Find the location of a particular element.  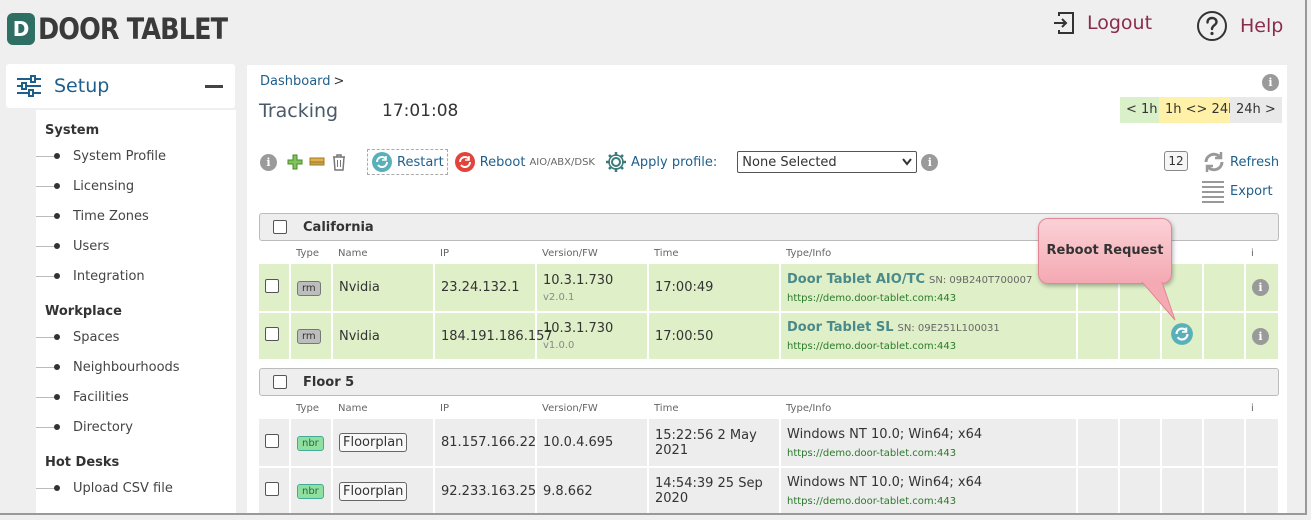

device-time: 17:00:50 is located at coordinates (714, 336).